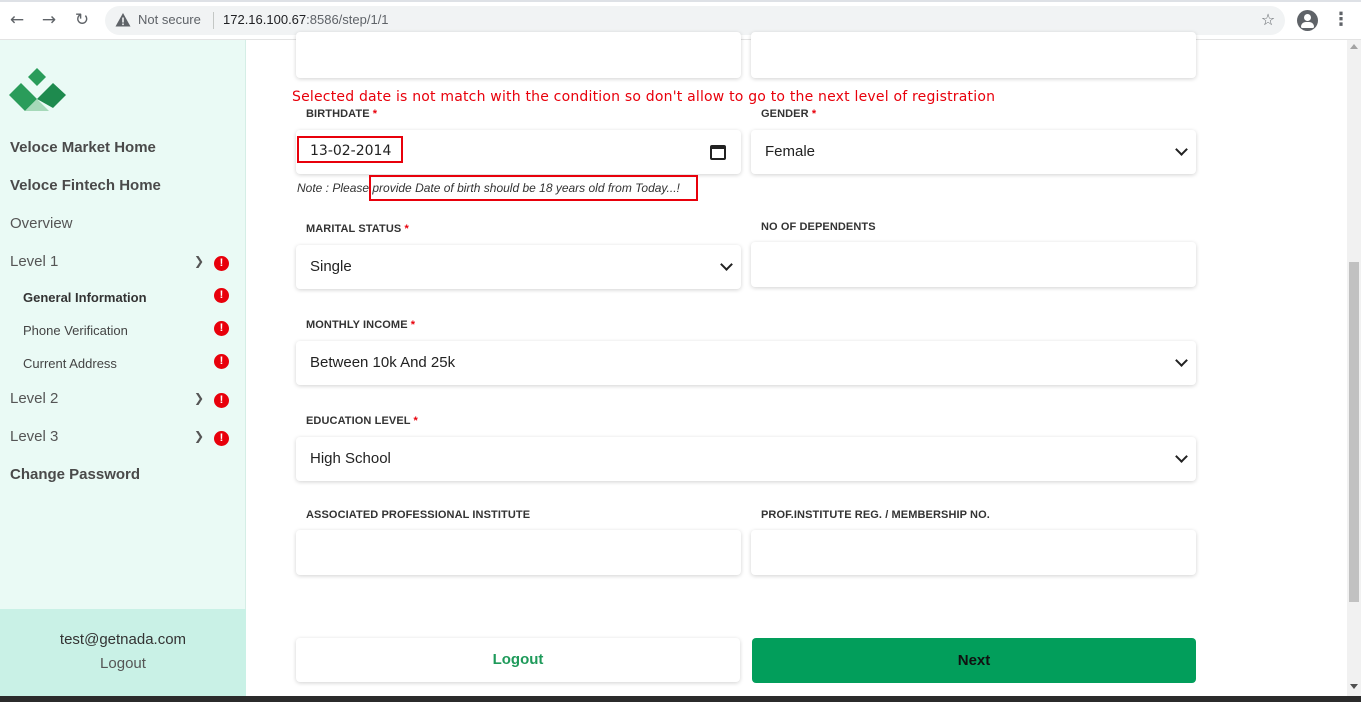 The width and height of the screenshot is (1361, 702). I want to click on nav-veloce-fintech-home: Veloce Fintech Home, so click(85, 185).